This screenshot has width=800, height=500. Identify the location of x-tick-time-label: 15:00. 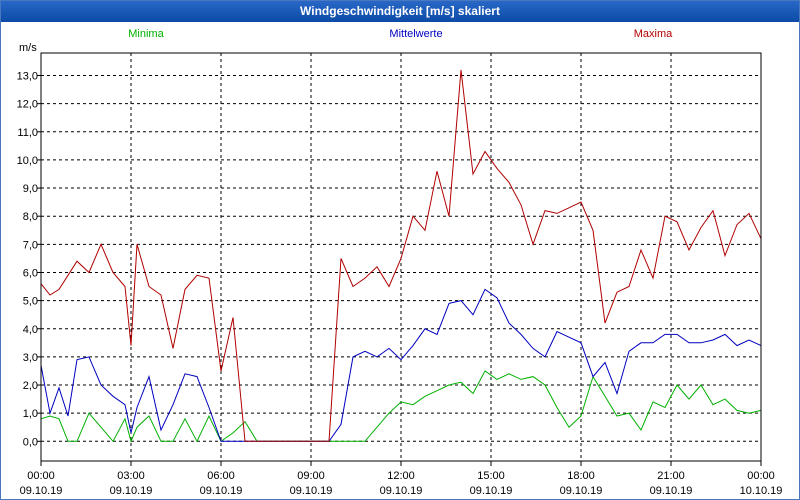
(491, 476).